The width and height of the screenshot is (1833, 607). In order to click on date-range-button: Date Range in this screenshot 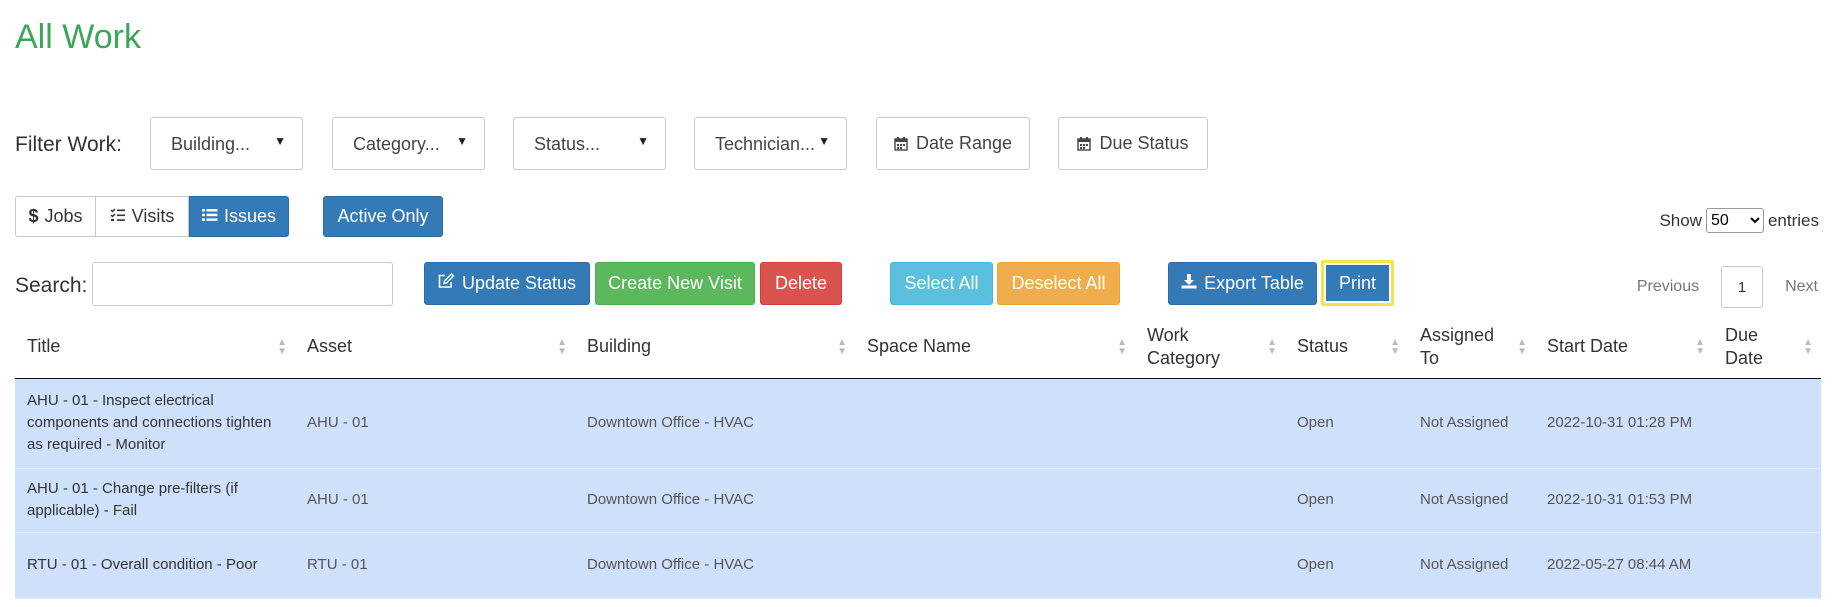, I will do `click(953, 143)`.